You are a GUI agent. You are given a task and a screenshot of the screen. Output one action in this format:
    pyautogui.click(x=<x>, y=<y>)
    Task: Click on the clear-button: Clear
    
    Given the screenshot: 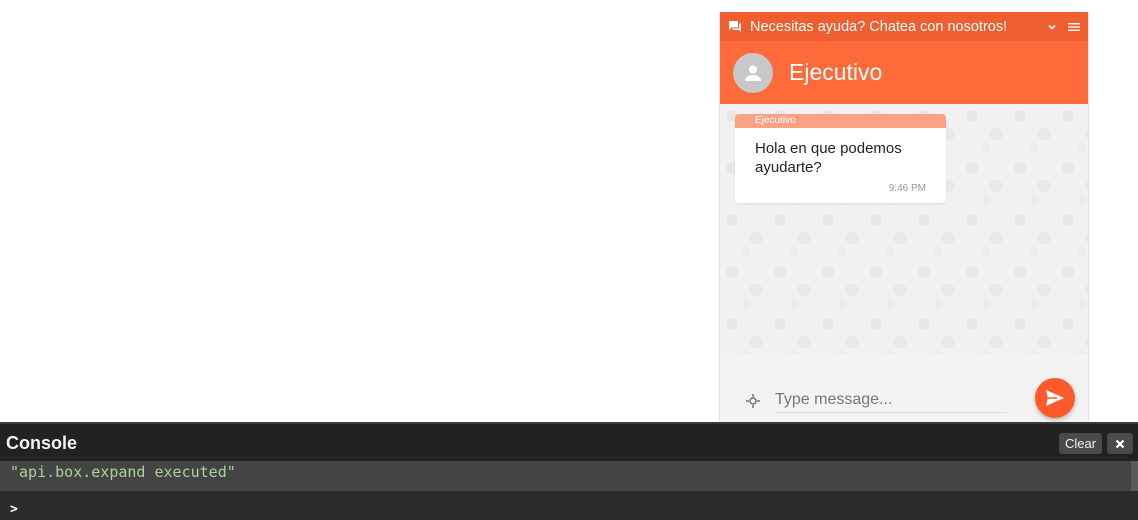 What is the action you would take?
    pyautogui.click(x=1080, y=443)
    